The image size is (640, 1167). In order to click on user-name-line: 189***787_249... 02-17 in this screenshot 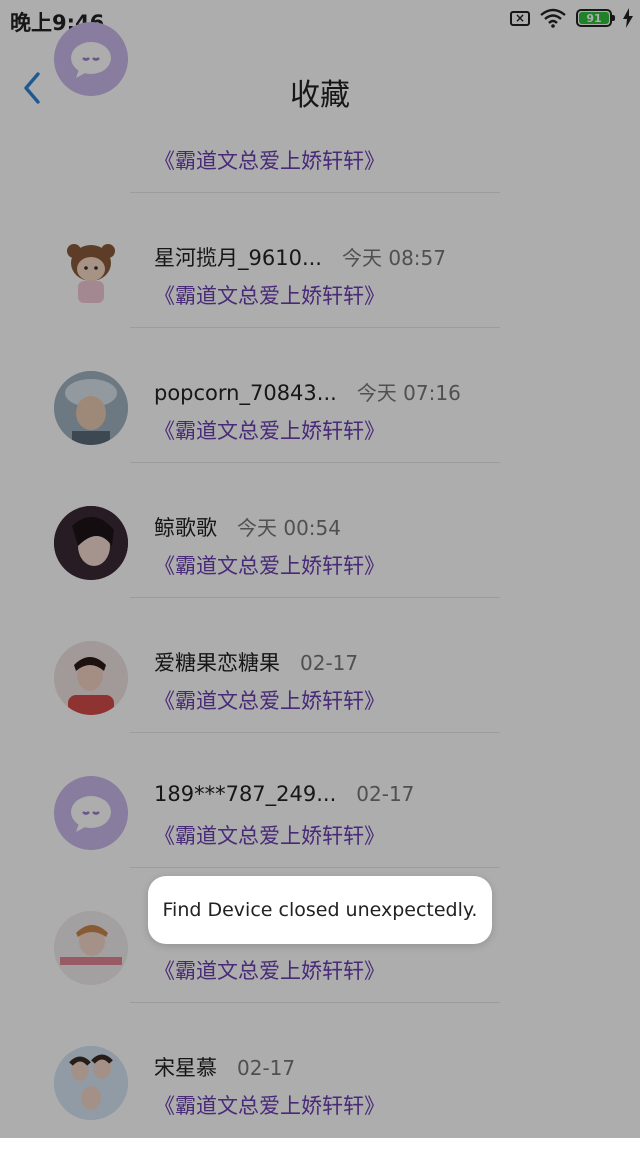, I will do `click(284, 794)`.